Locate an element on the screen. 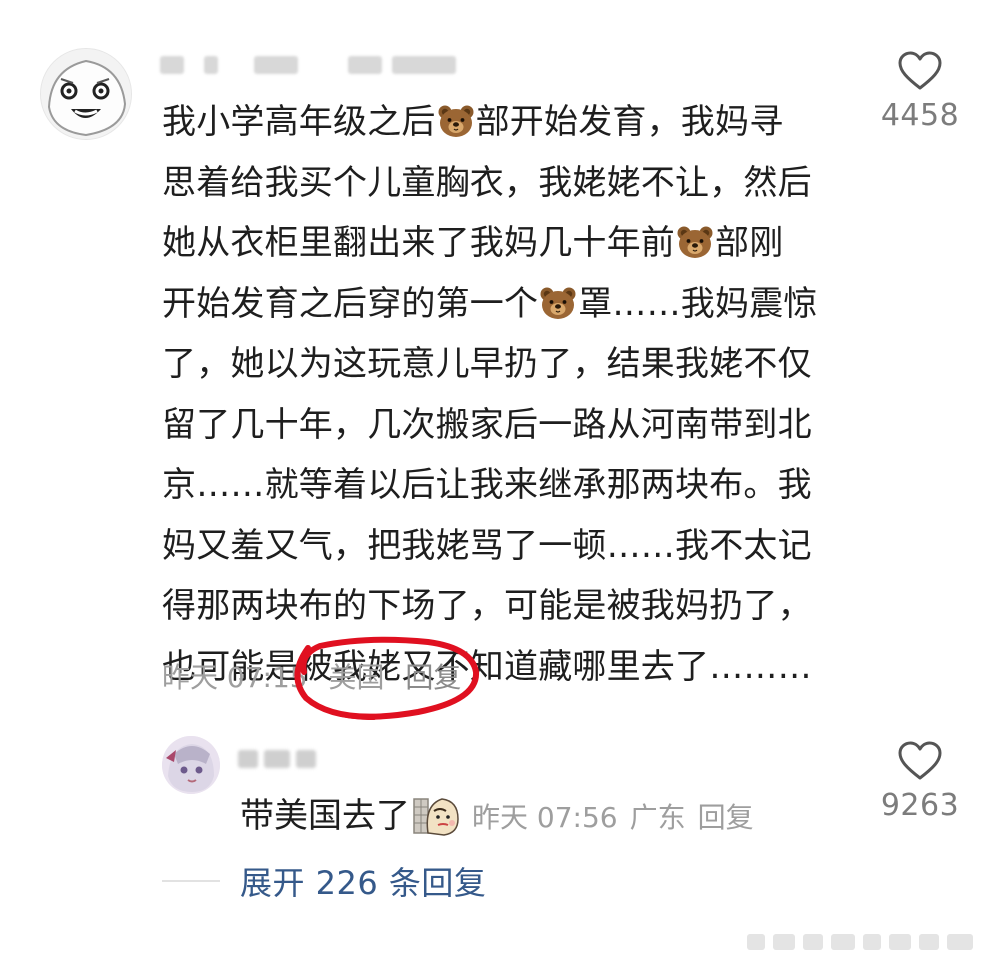 This screenshot has height=960, width=985. comment-line: 了，她以为这玩意儿早扔了，结果我姥不仅 is located at coordinates (512, 364).